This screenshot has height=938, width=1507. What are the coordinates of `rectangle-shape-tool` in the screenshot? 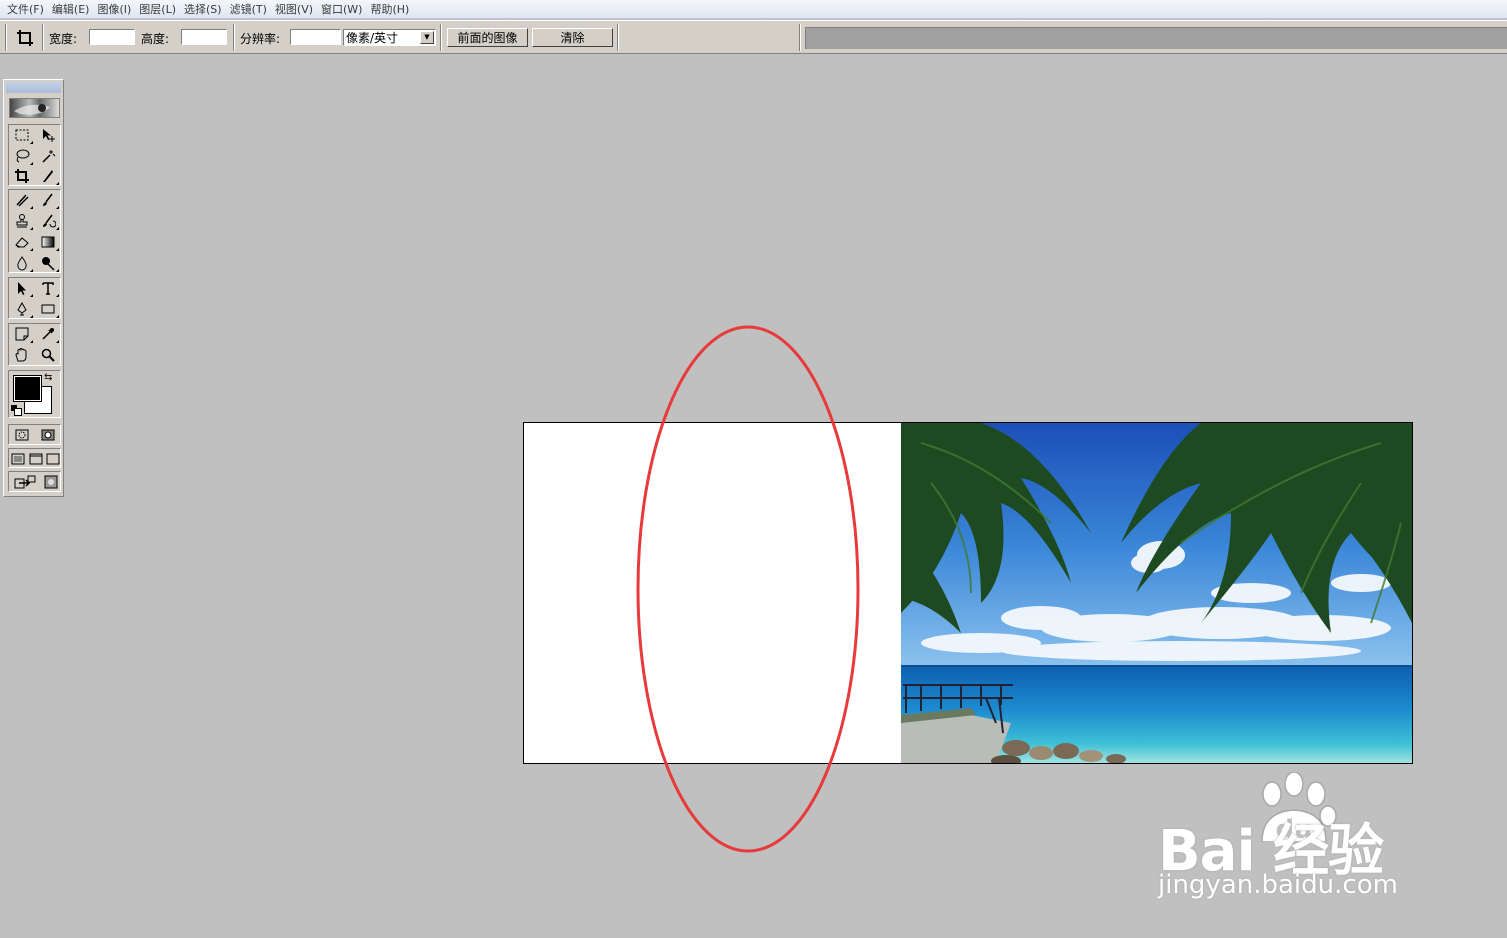 It's located at (48, 309).